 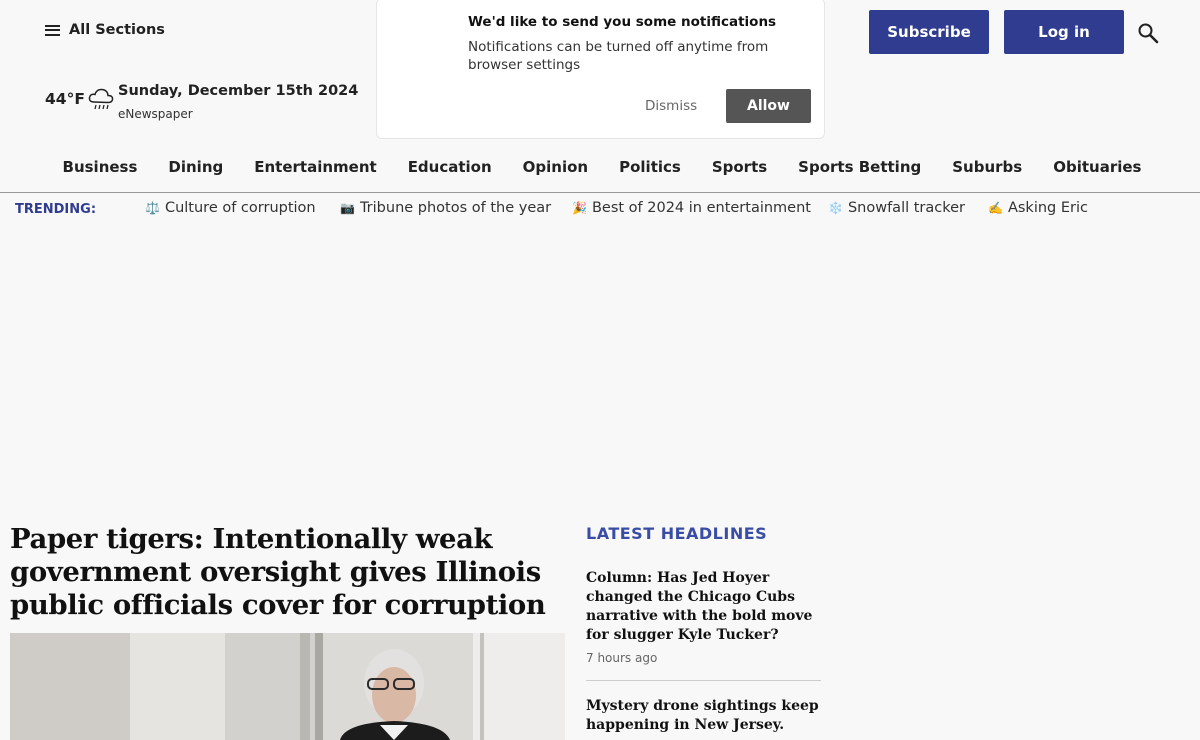 What do you see at coordinates (238, 91) in the screenshot?
I see `current-date: Sunday, December 15th 2024` at bounding box center [238, 91].